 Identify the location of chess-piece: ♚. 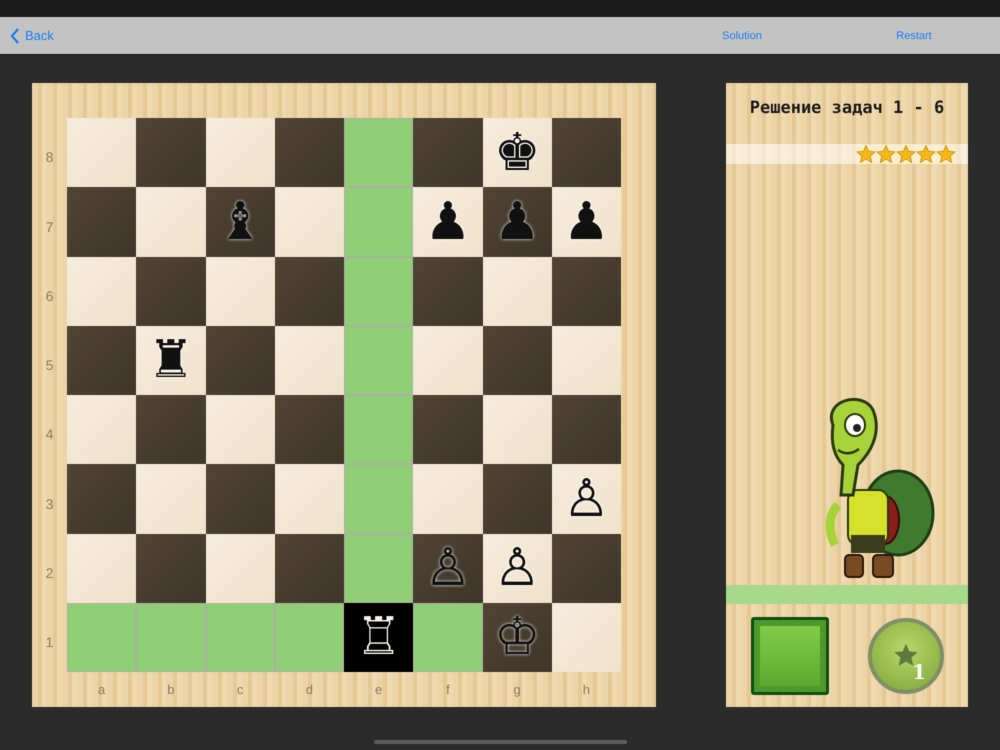
(517, 152).